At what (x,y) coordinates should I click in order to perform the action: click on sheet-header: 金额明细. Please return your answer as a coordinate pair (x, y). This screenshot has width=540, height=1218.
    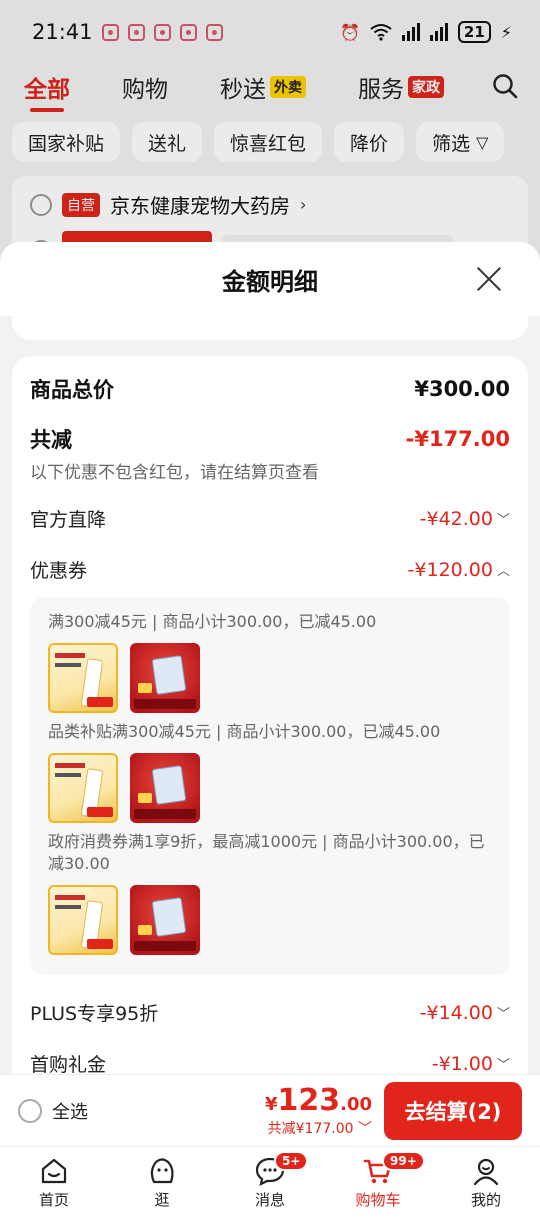
    Looking at the image, I should click on (270, 279).